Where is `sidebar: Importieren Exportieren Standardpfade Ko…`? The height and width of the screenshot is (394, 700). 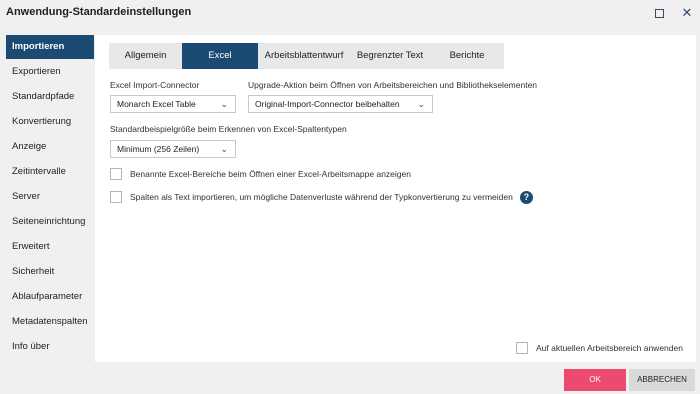
sidebar: Importieren Exportieren Standardpfade Ko… is located at coordinates (47, 198).